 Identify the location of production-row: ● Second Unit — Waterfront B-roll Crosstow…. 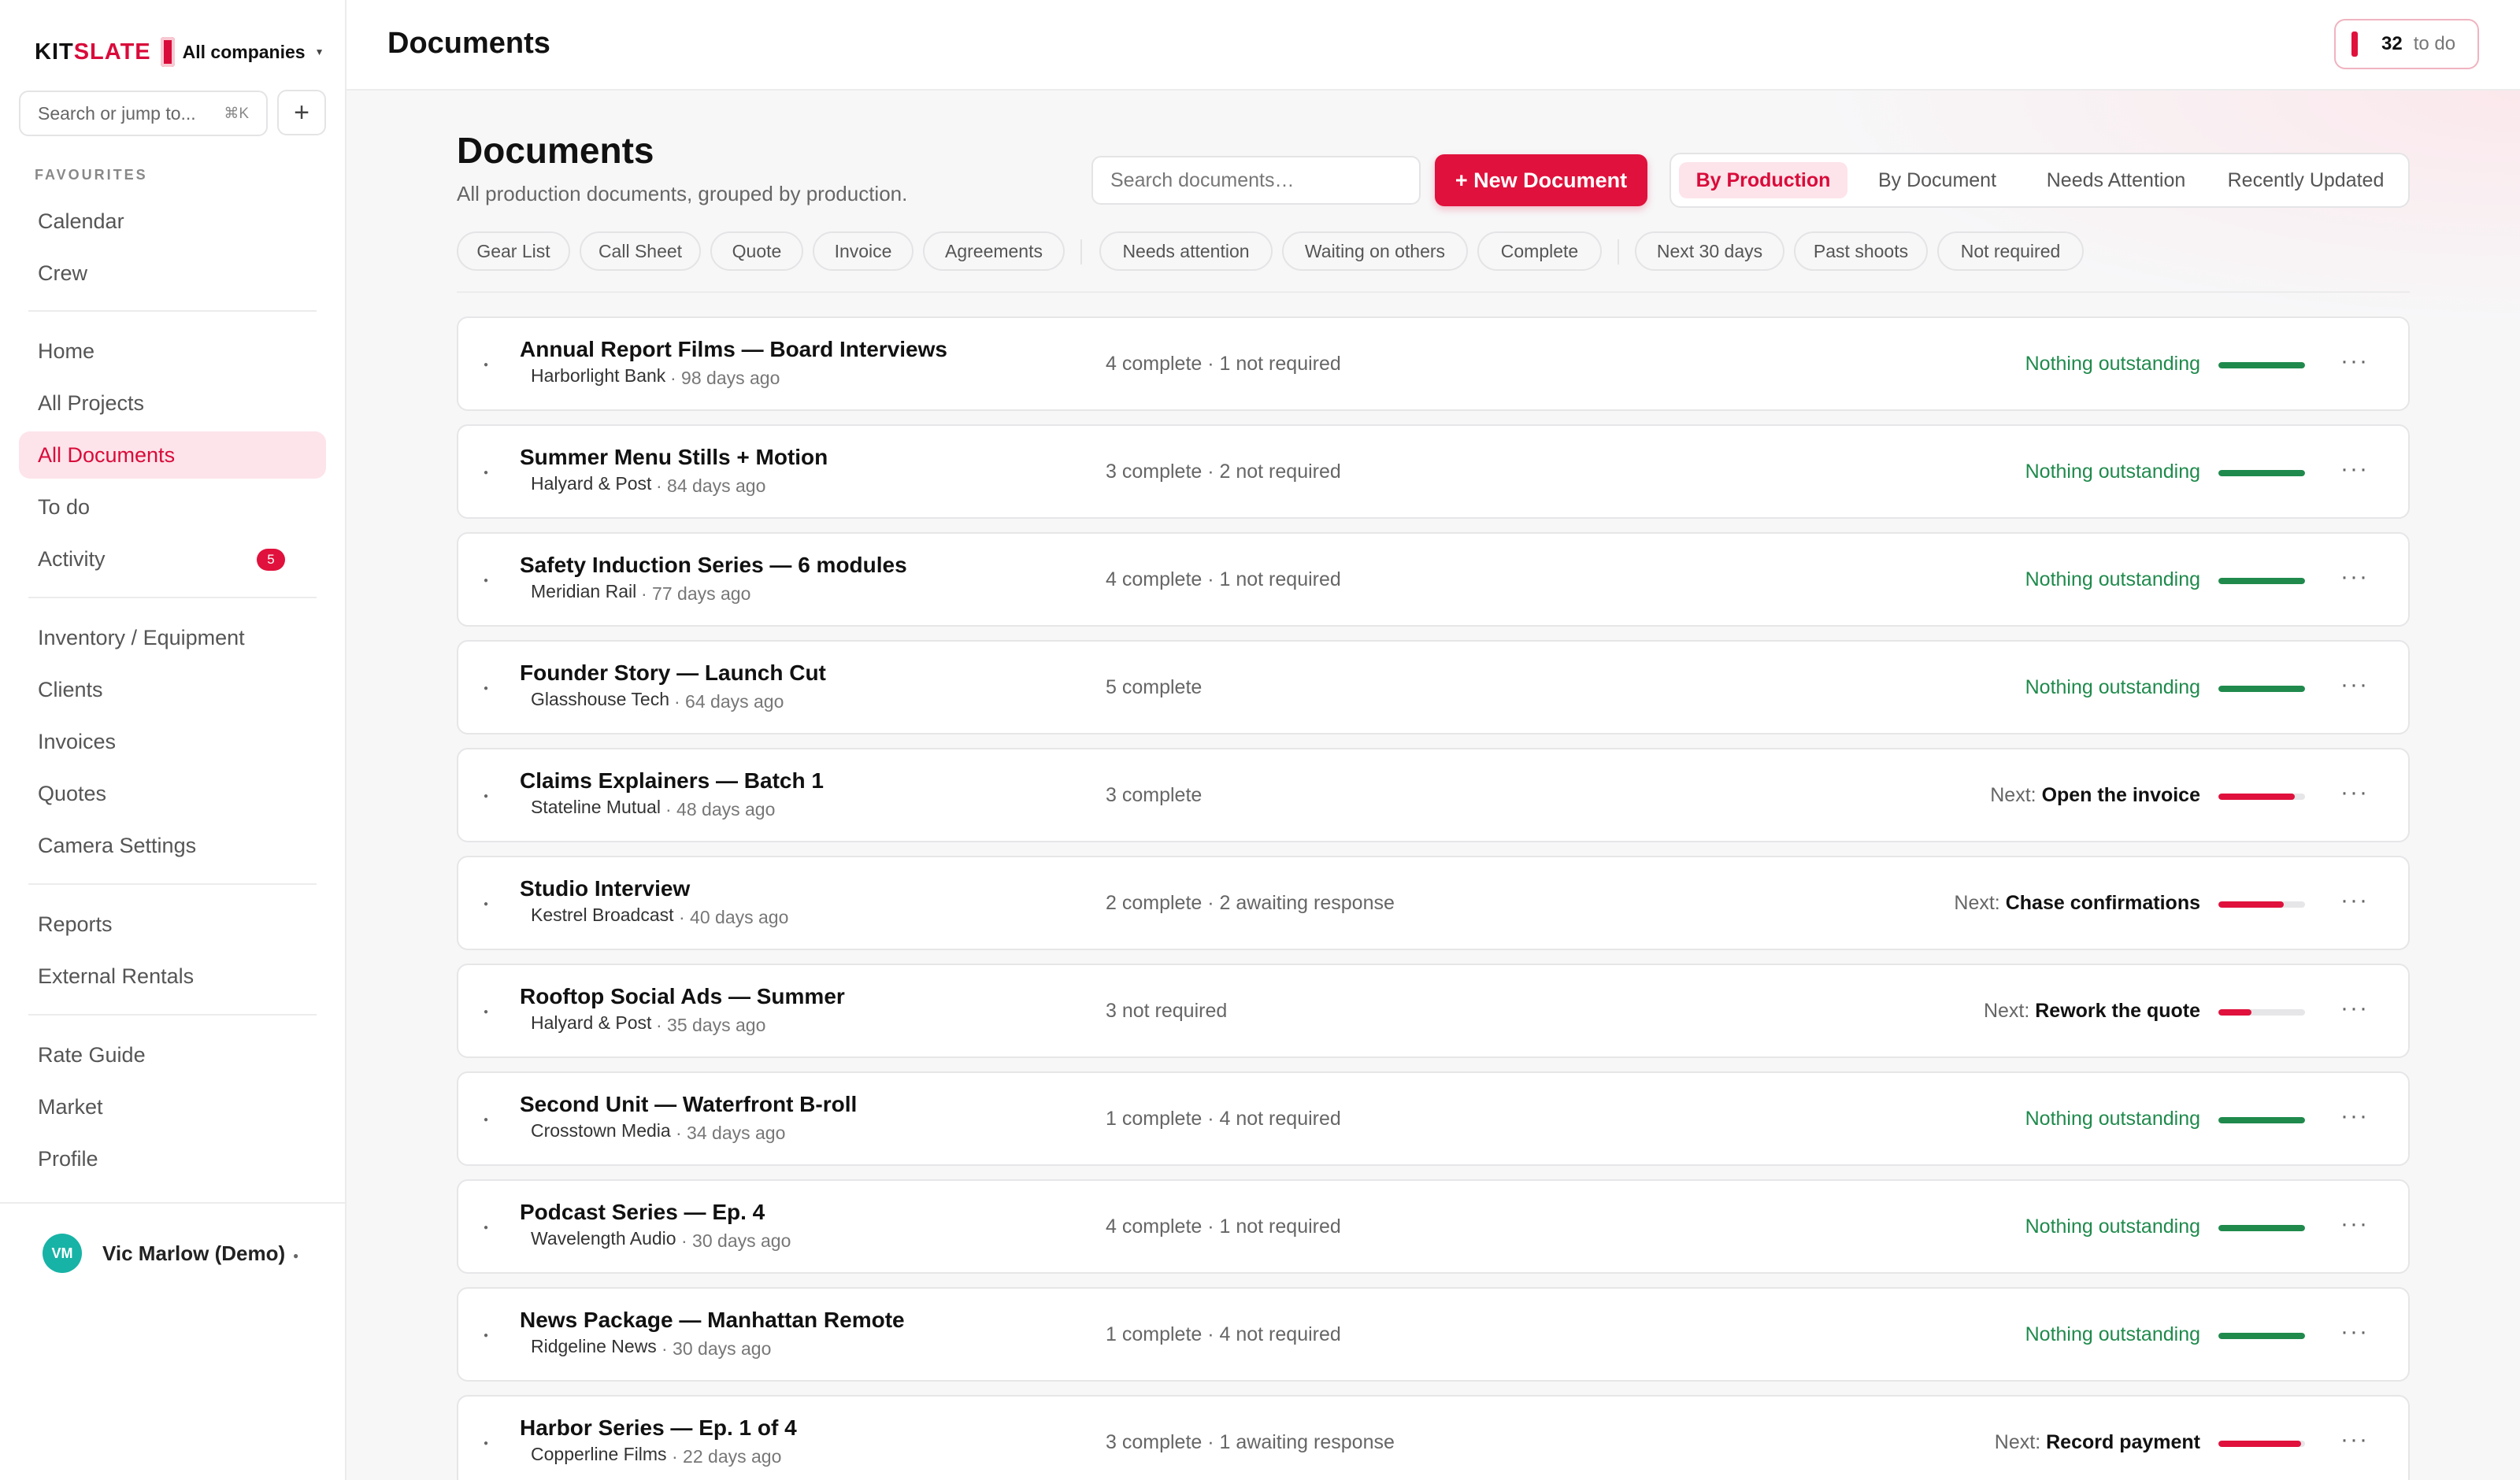
(1433, 1118).